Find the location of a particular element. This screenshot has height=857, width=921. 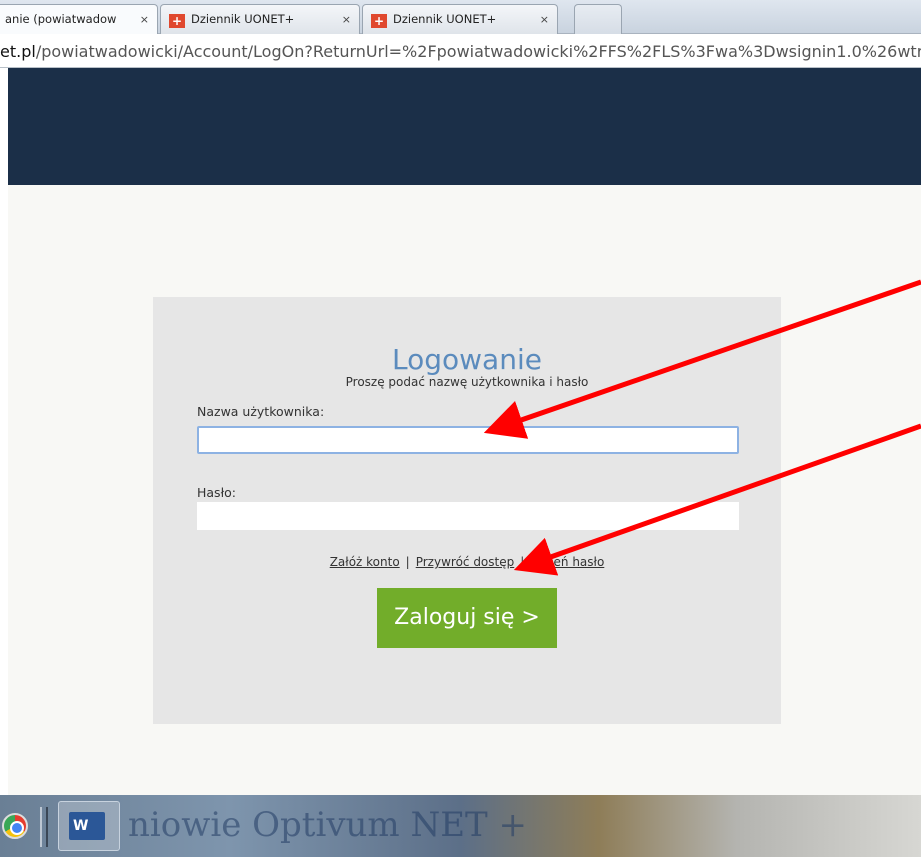

username-input is located at coordinates (468, 440).